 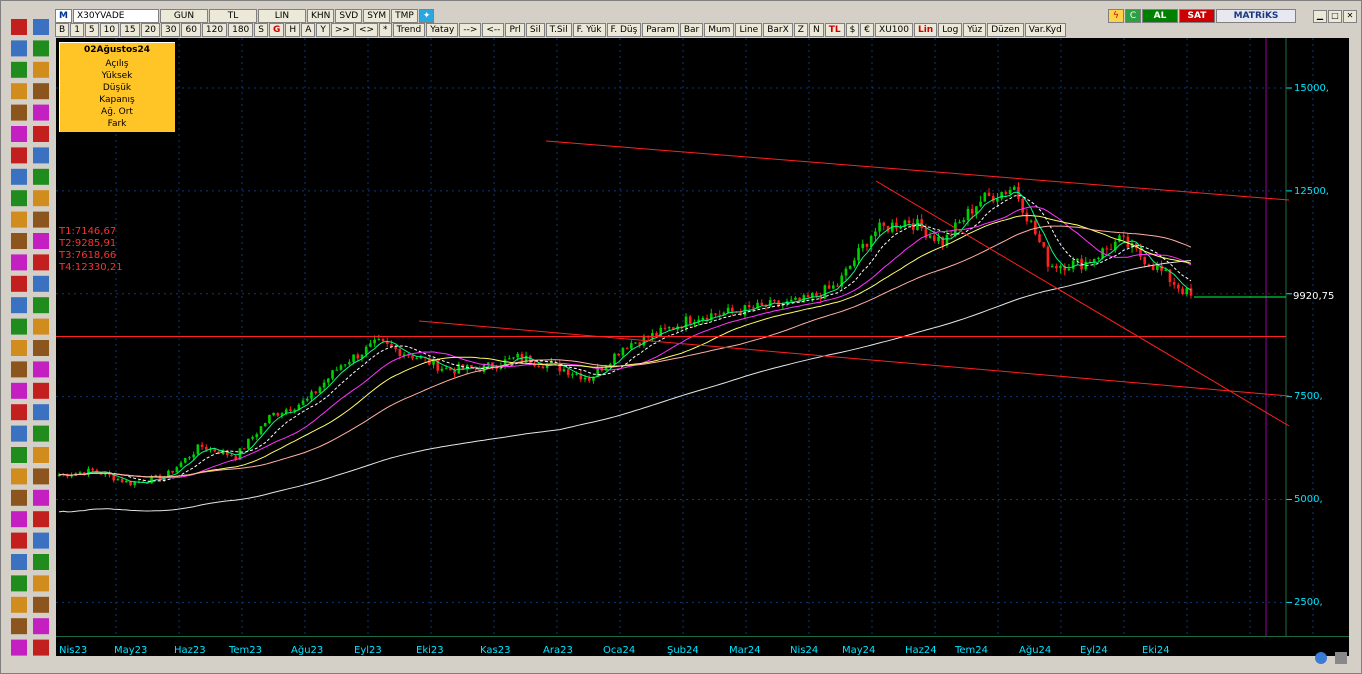 I want to click on barx-type-button: BarX, so click(x=778, y=30).